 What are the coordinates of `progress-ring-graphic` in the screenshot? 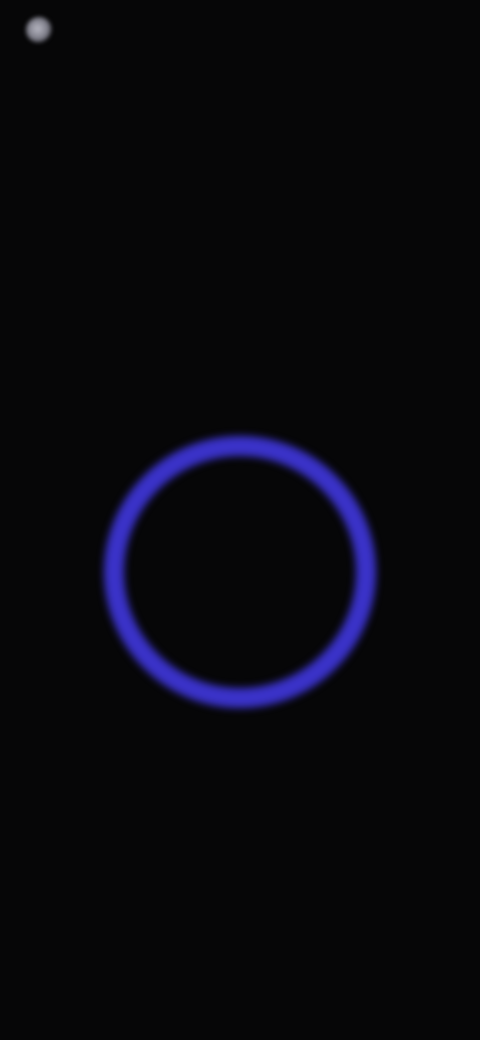 It's located at (240, 572).